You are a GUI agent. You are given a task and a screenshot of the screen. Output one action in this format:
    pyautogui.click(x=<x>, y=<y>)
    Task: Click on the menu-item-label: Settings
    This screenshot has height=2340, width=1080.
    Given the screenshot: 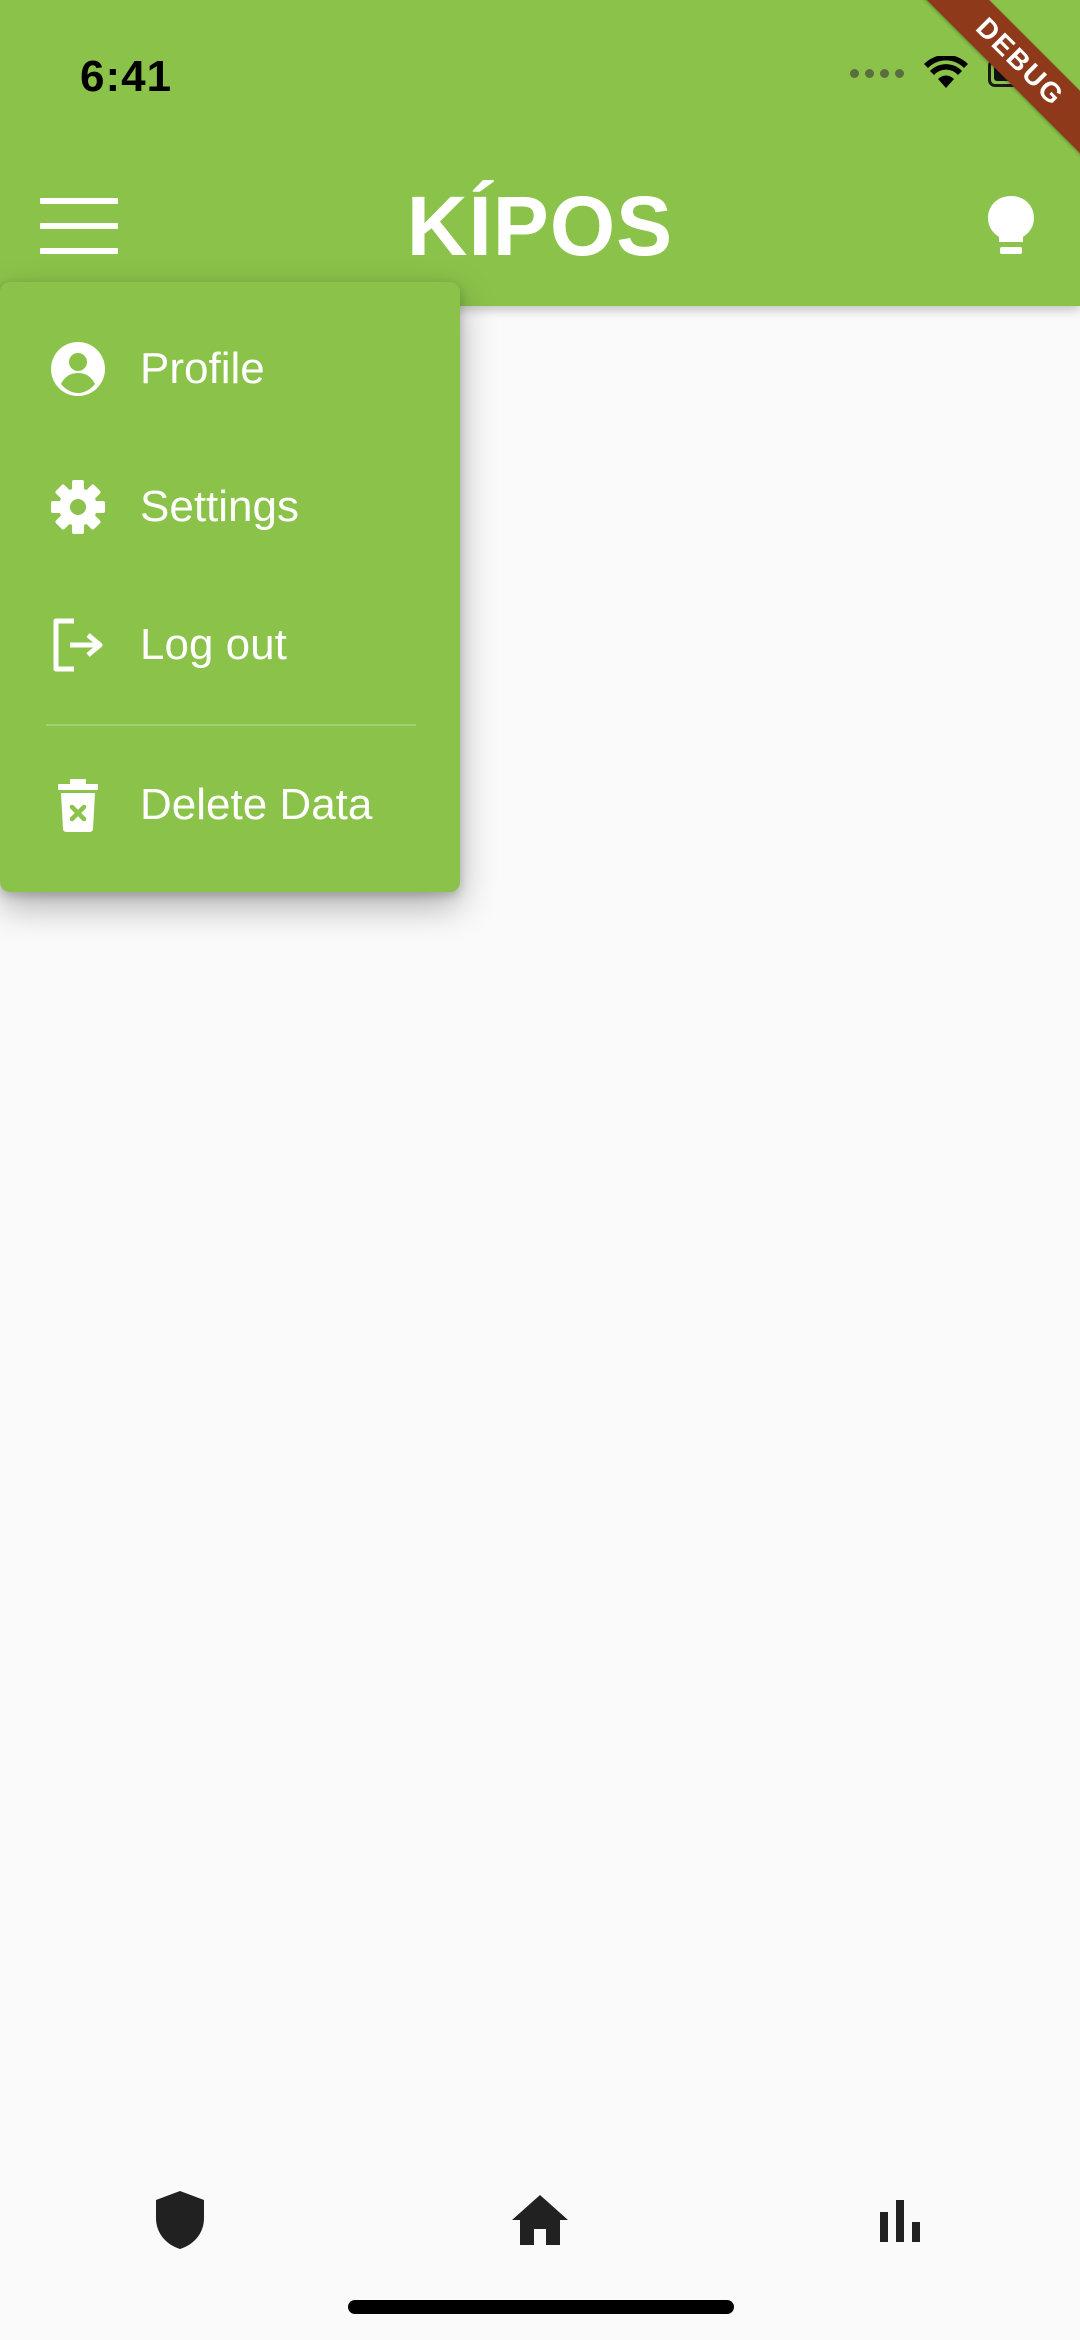 What is the action you would take?
    pyautogui.click(x=219, y=506)
    